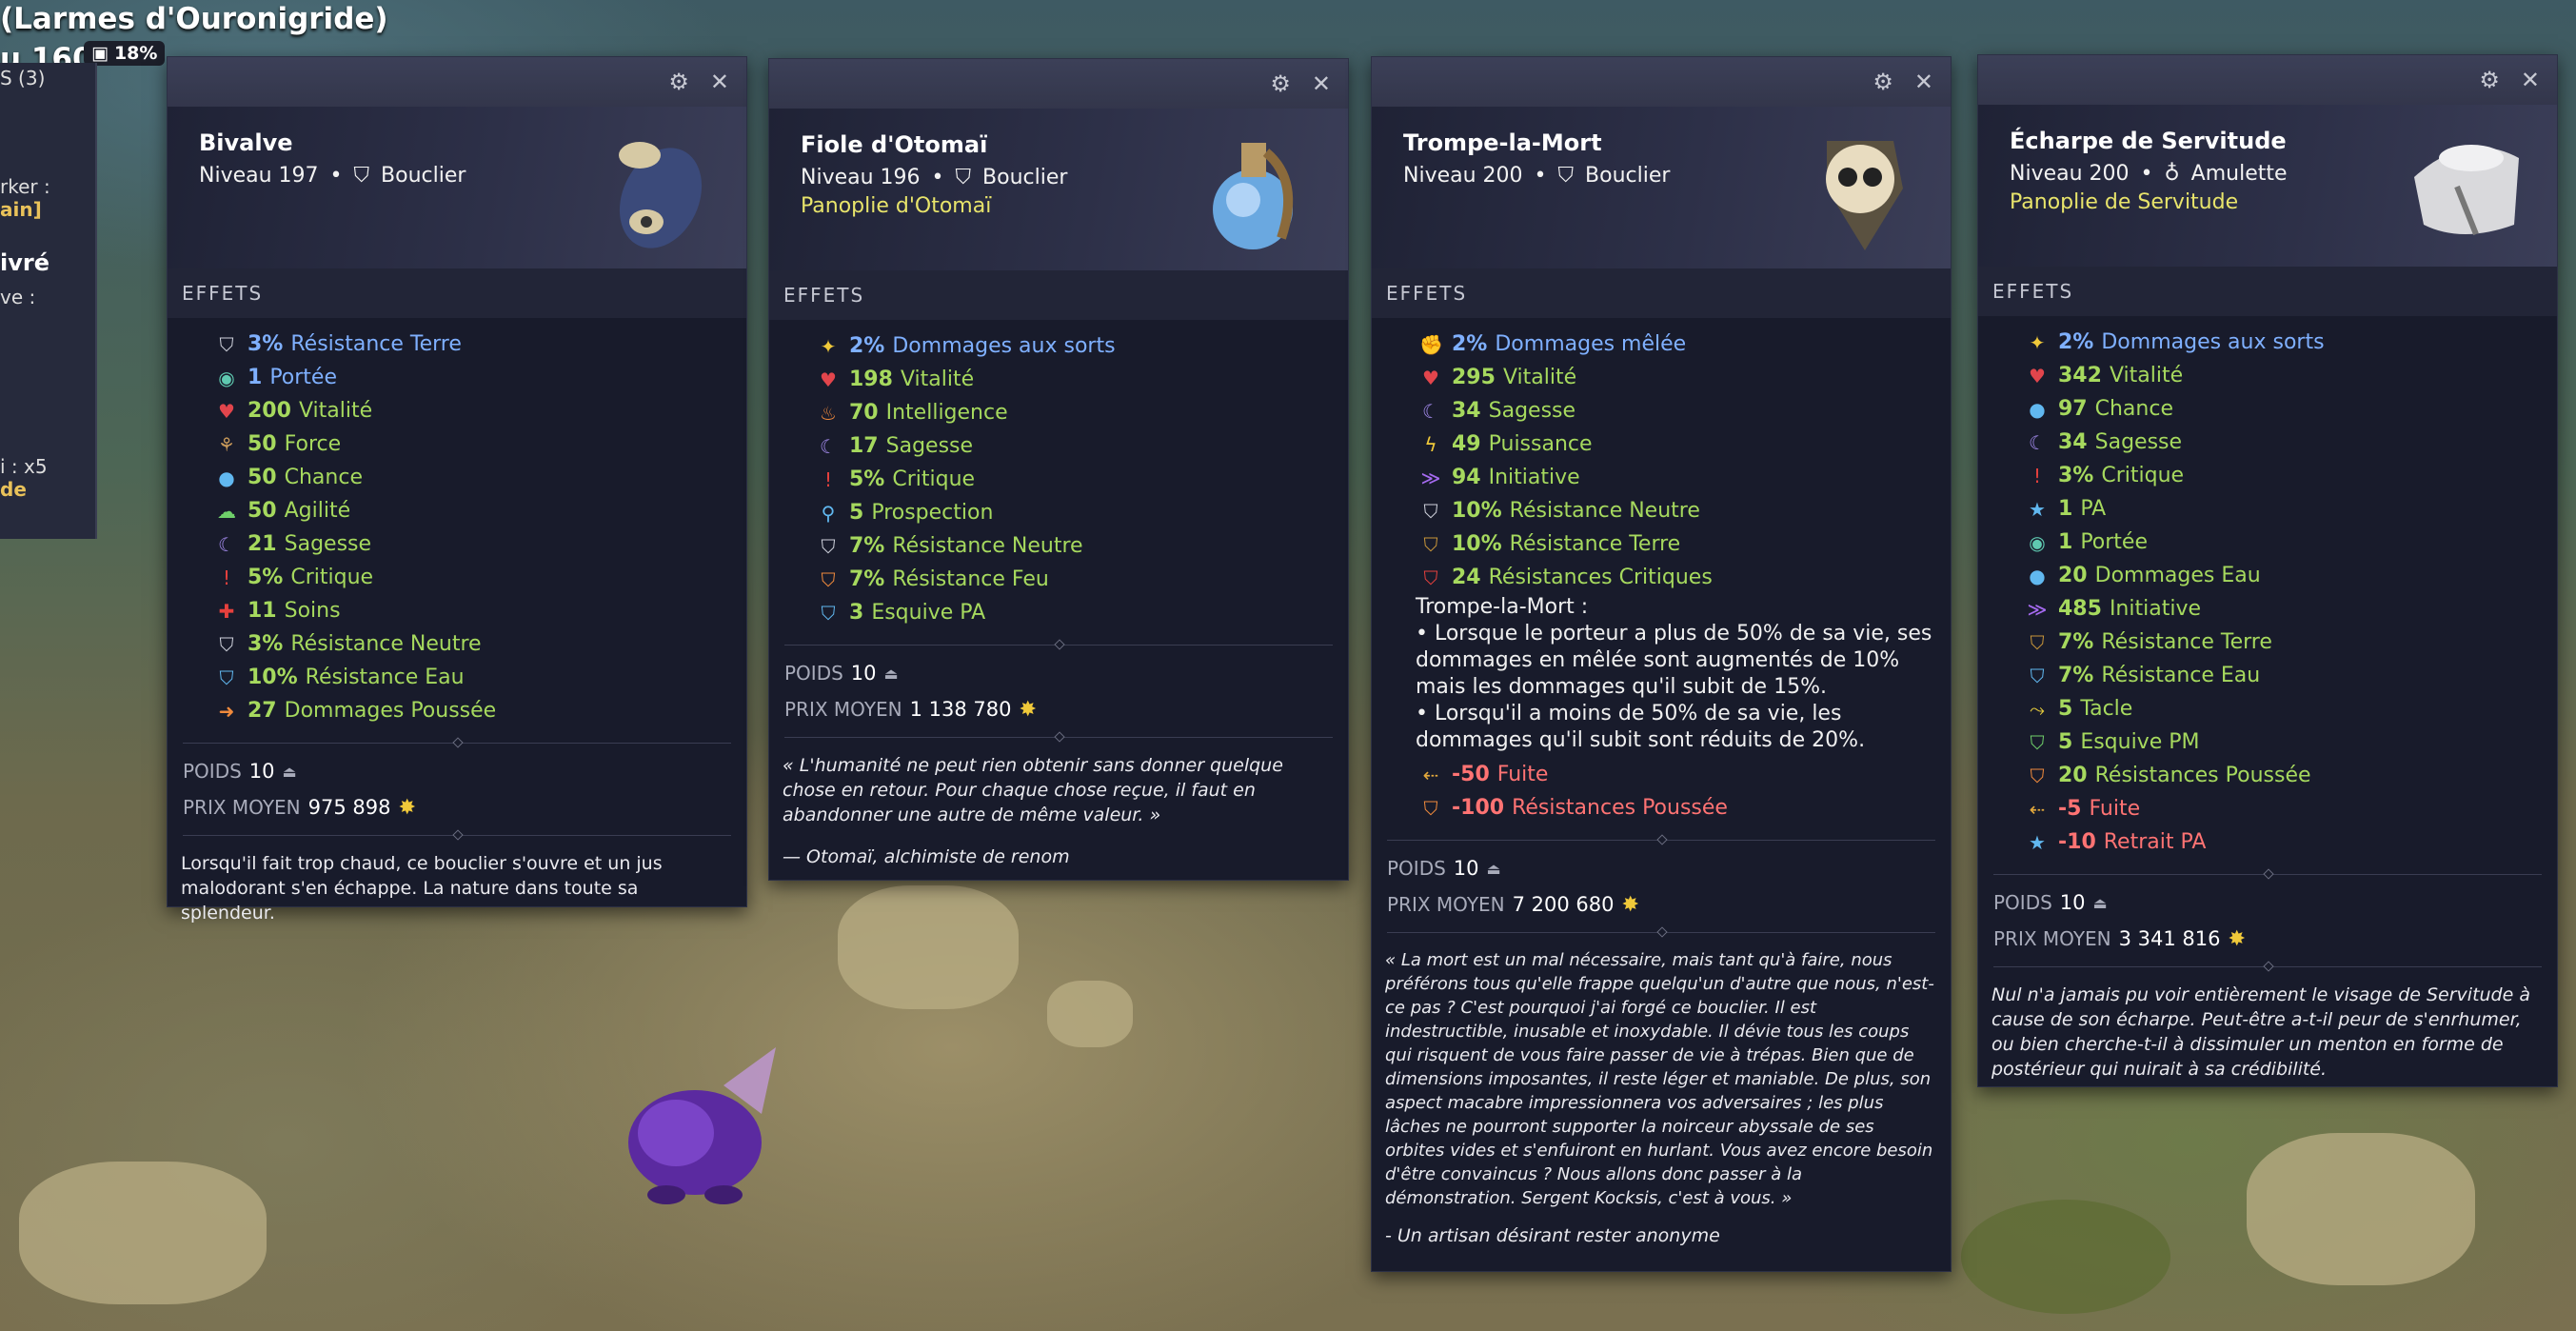 This screenshot has height=1331, width=2576. Describe the element at coordinates (2143, 475) in the screenshot. I see `effect-label: Critique` at that location.